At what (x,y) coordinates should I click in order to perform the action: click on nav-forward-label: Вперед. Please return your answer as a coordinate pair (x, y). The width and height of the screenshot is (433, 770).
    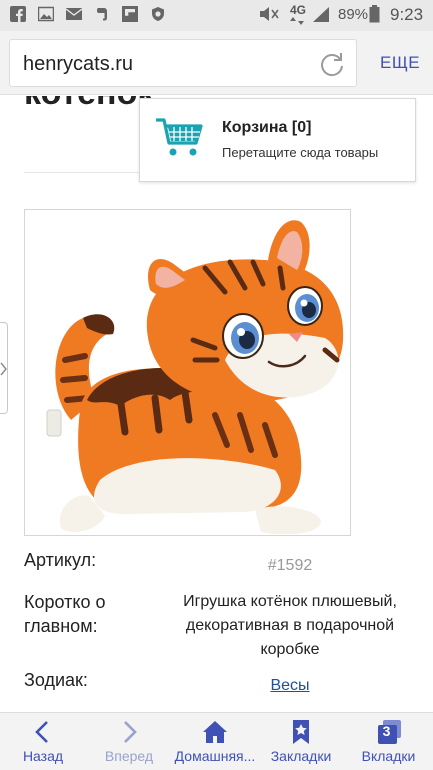
    Looking at the image, I should click on (129, 756).